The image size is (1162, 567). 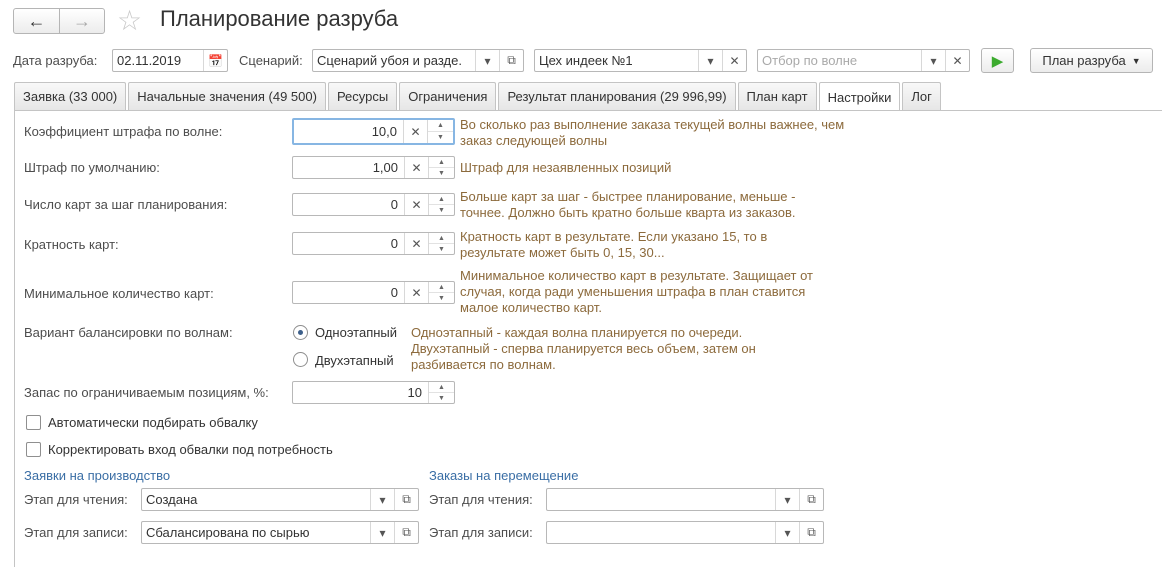 I want to click on min-cards-input: 0 ✕ ▲ ▼, so click(x=373, y=292).